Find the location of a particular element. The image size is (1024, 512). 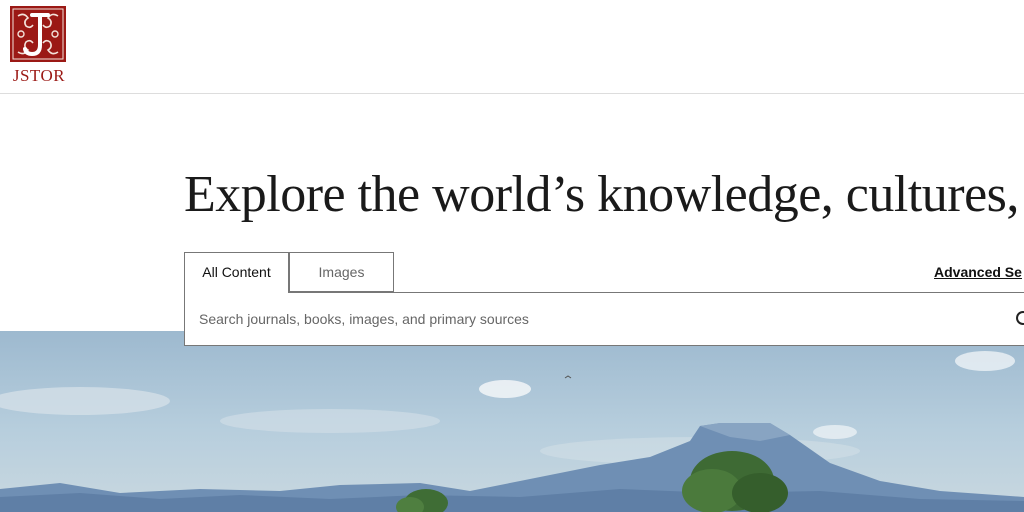

jstor-logo: JSTOR is located at coordinates (38, 48).